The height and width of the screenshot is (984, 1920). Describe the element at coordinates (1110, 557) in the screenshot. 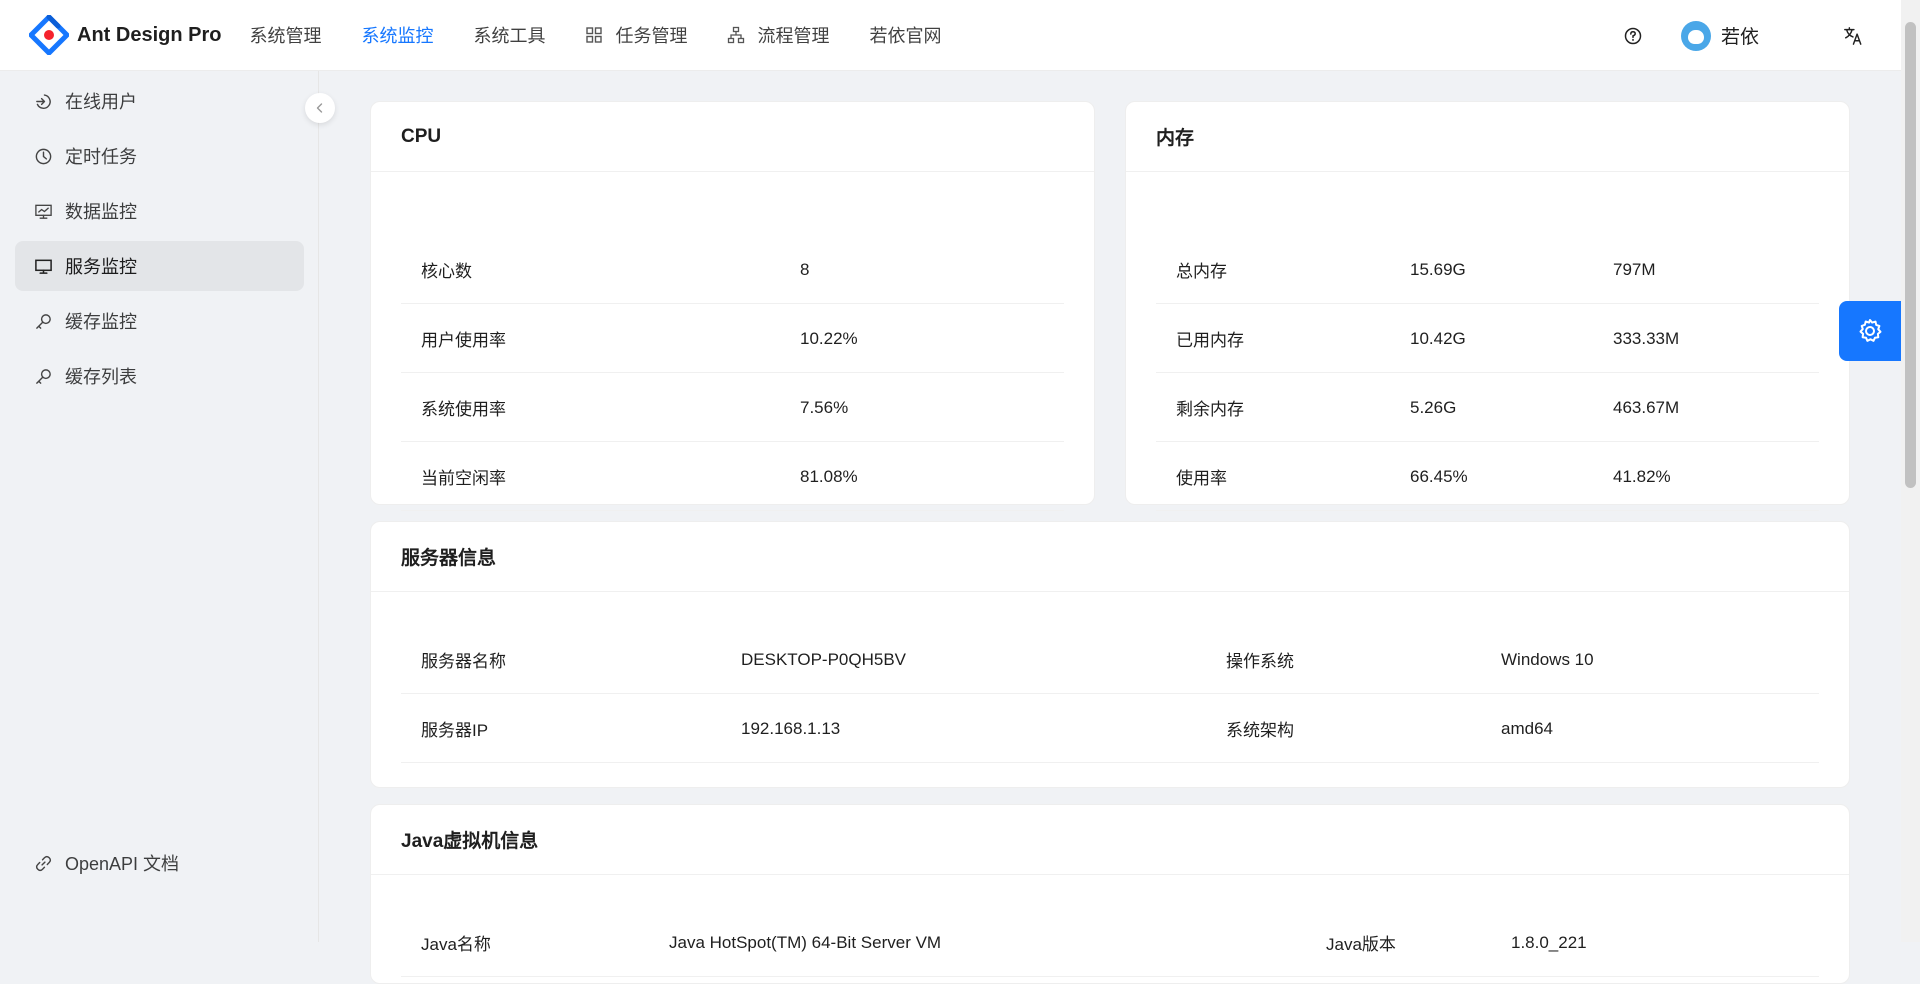

I see `card-title: 服务器信息` at that location.